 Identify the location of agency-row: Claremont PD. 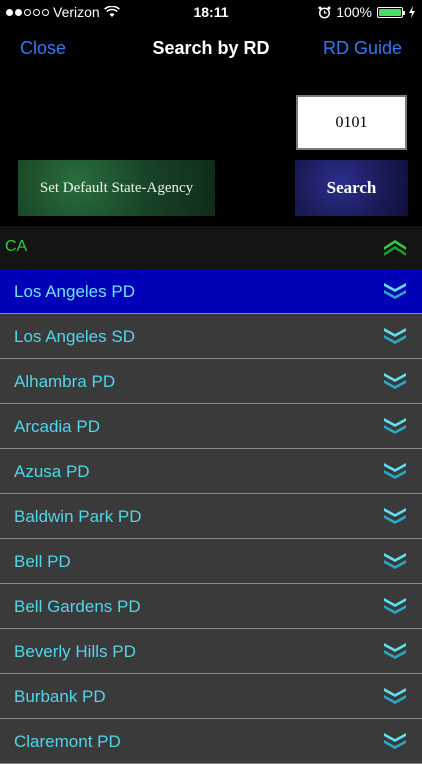
(211, 741).